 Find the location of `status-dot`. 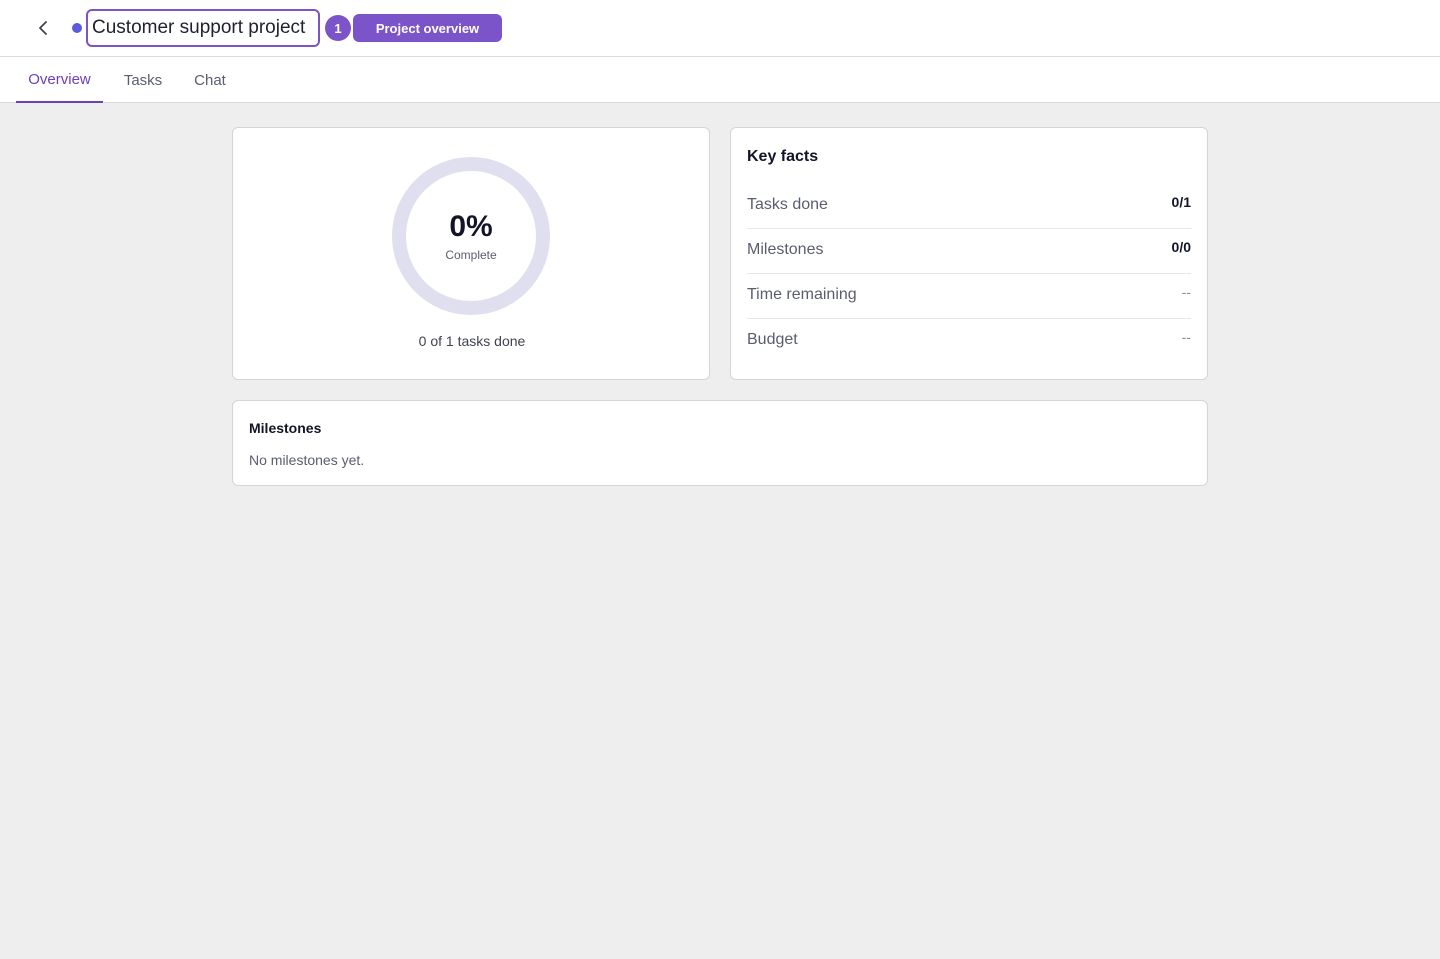

status-dot is located at coordinates (77, 28).